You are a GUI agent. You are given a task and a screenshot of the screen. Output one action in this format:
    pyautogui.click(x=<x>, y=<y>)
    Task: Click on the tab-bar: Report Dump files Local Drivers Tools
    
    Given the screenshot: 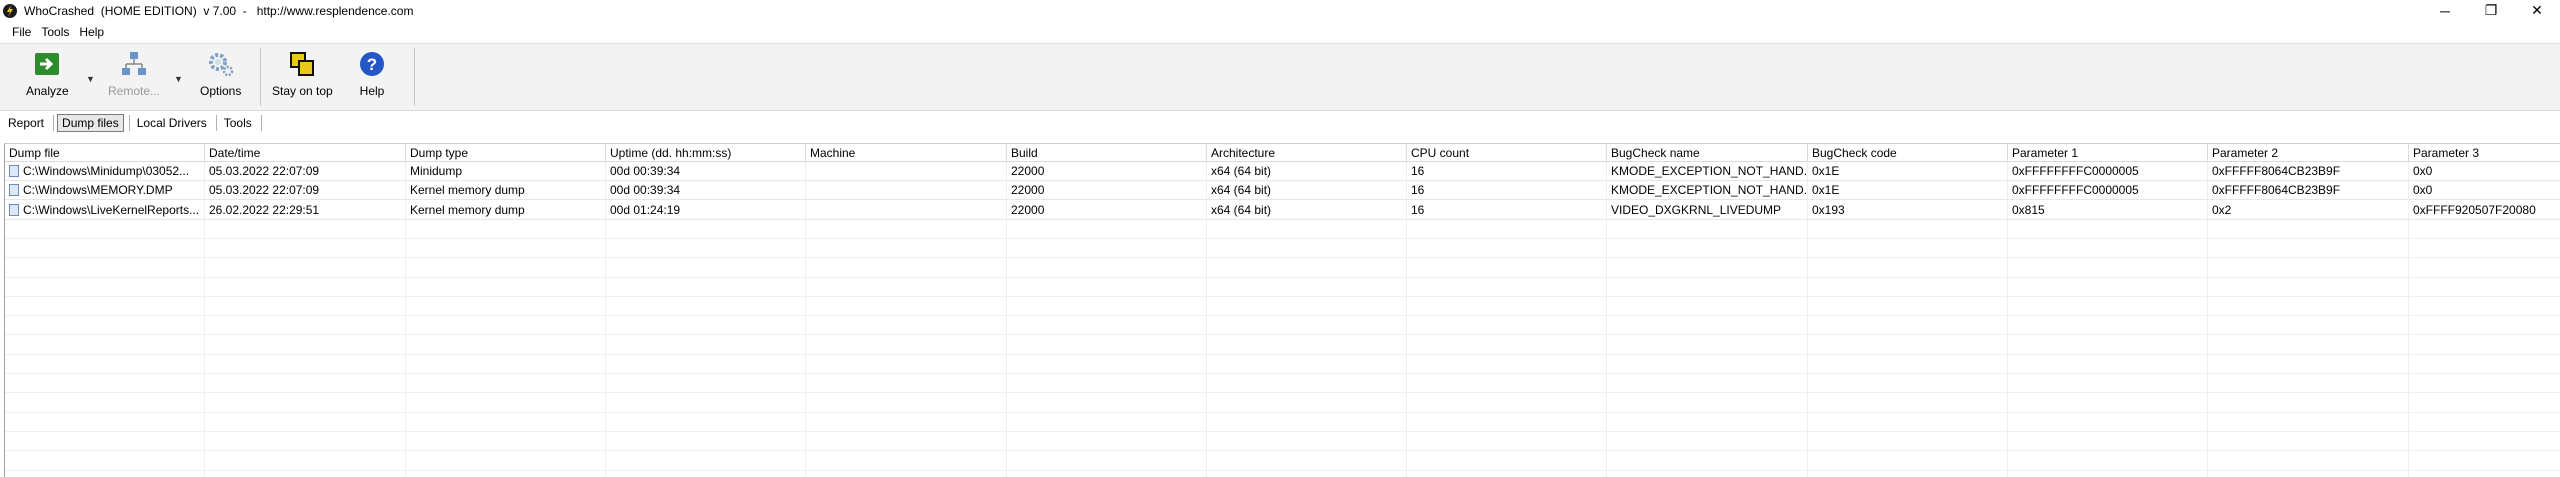 What is the action you would take?
    pyautogui.click(x=132, y=123)
    